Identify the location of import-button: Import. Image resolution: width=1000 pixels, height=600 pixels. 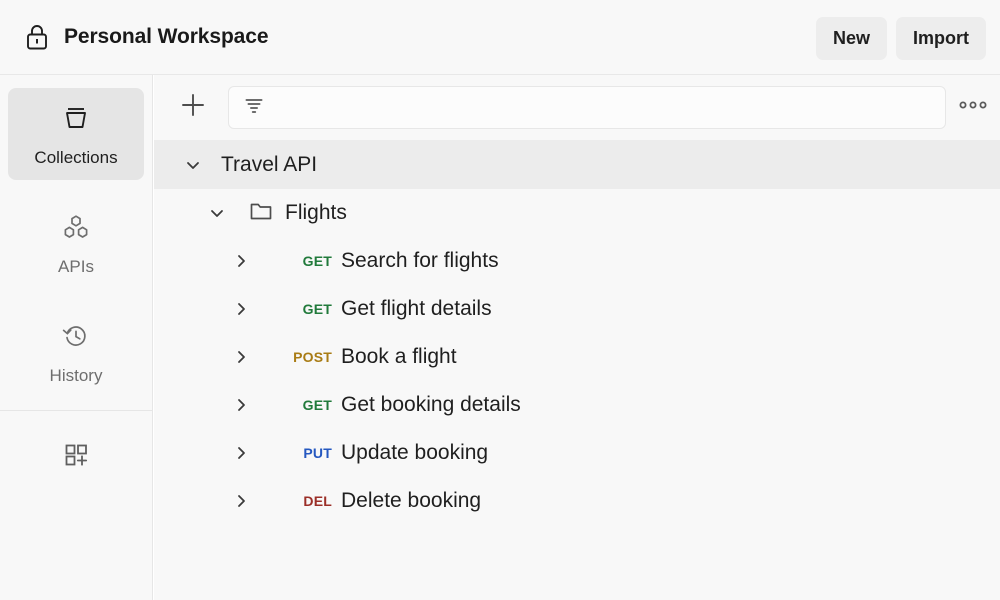
(941, 38).